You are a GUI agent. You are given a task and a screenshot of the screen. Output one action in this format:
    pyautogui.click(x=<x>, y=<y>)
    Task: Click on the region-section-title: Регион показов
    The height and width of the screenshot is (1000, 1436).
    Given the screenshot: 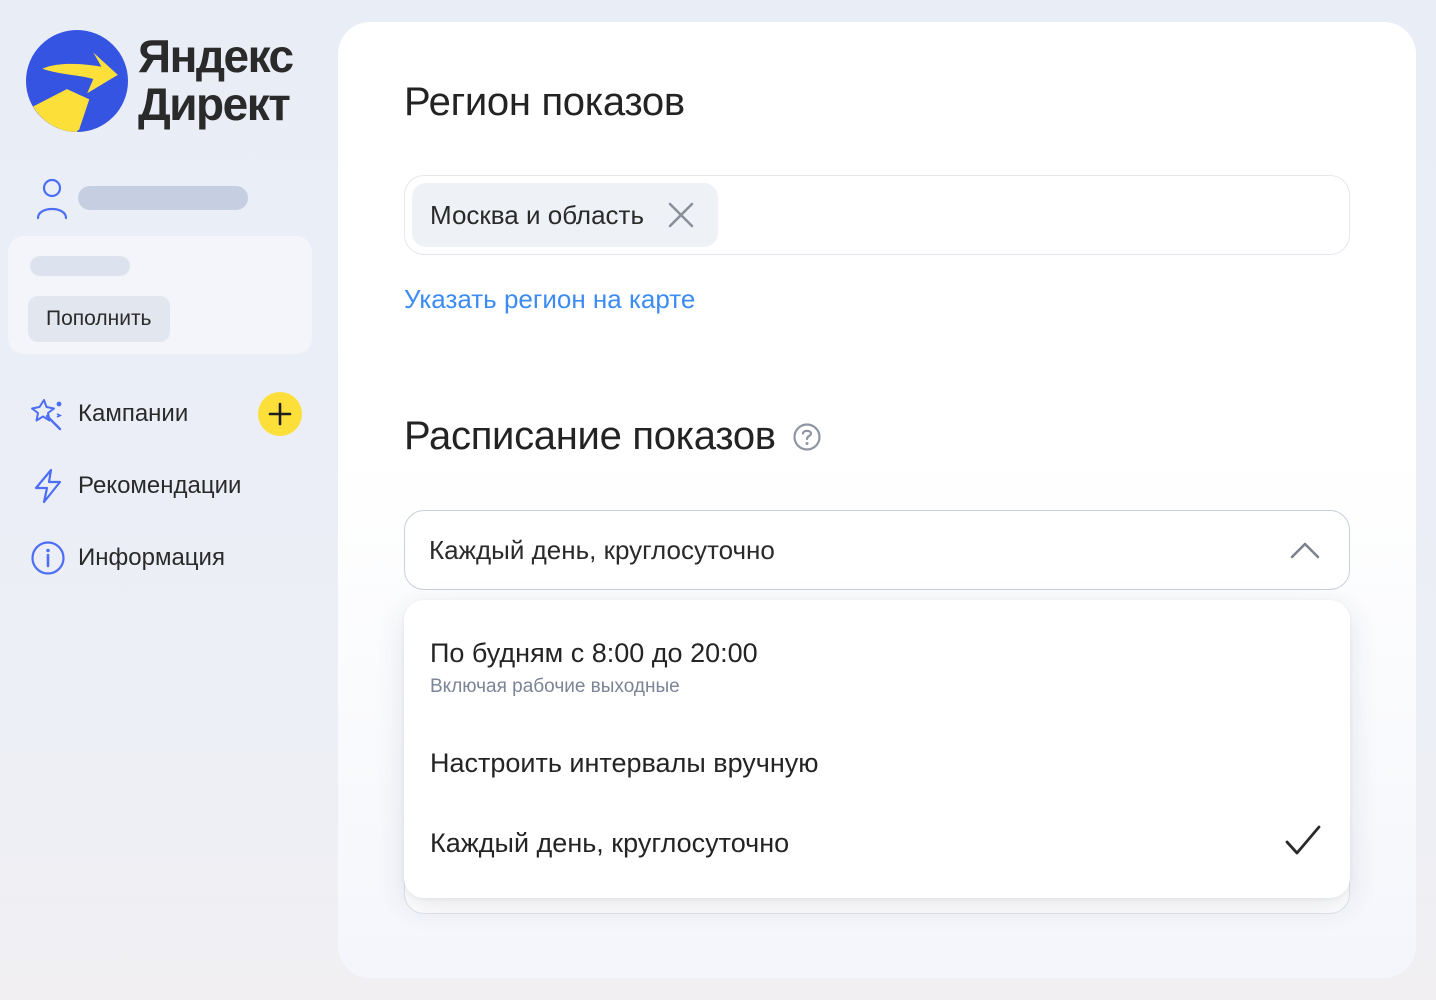 What is the action you would take?
    pyautogui.click(x=544, y=102)
    